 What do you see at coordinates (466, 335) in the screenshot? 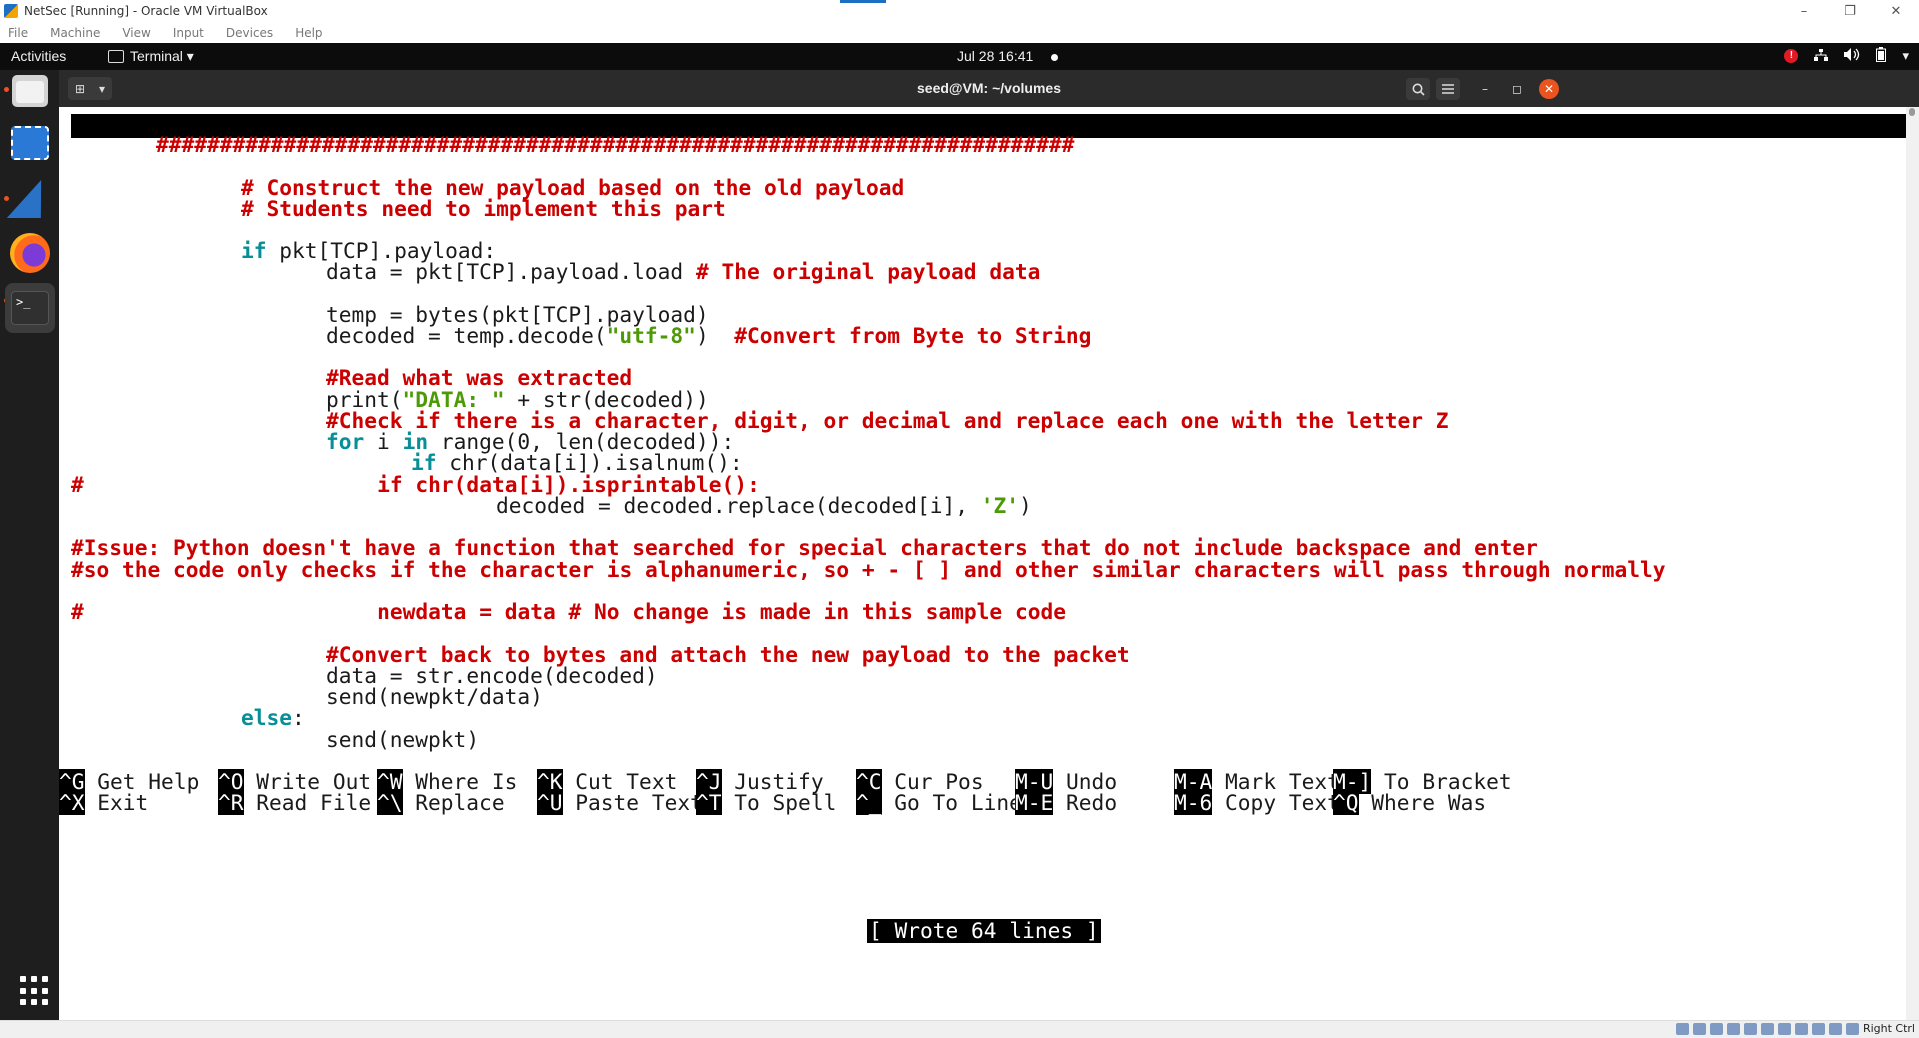
I see `code-text: decoded = temp.decode(` at bounding box center [466, 335].